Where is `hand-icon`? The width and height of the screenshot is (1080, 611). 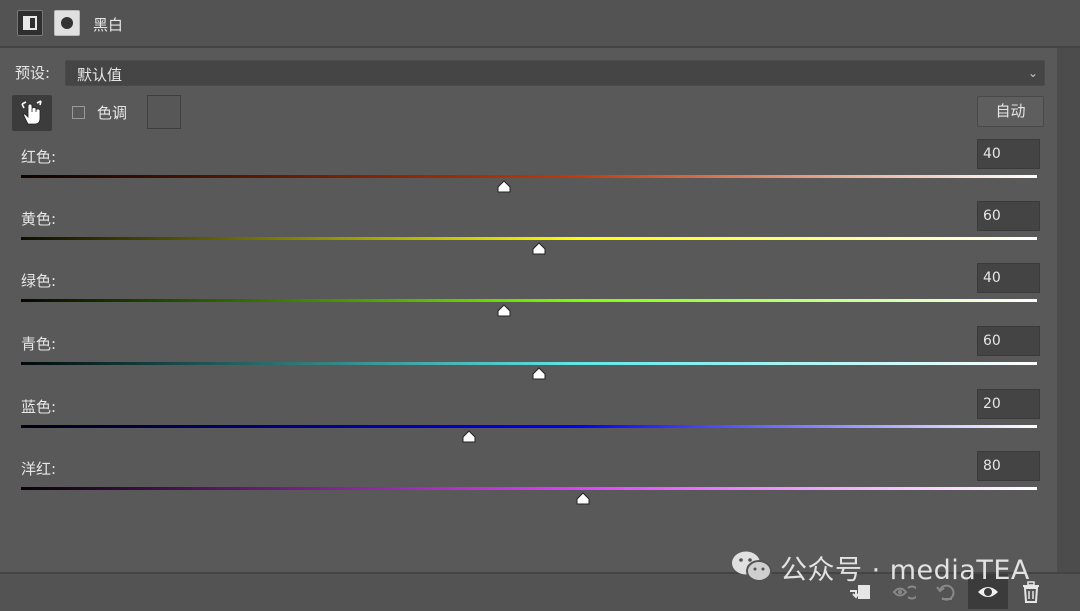 hand-icon is located at coordinates (31, 112).